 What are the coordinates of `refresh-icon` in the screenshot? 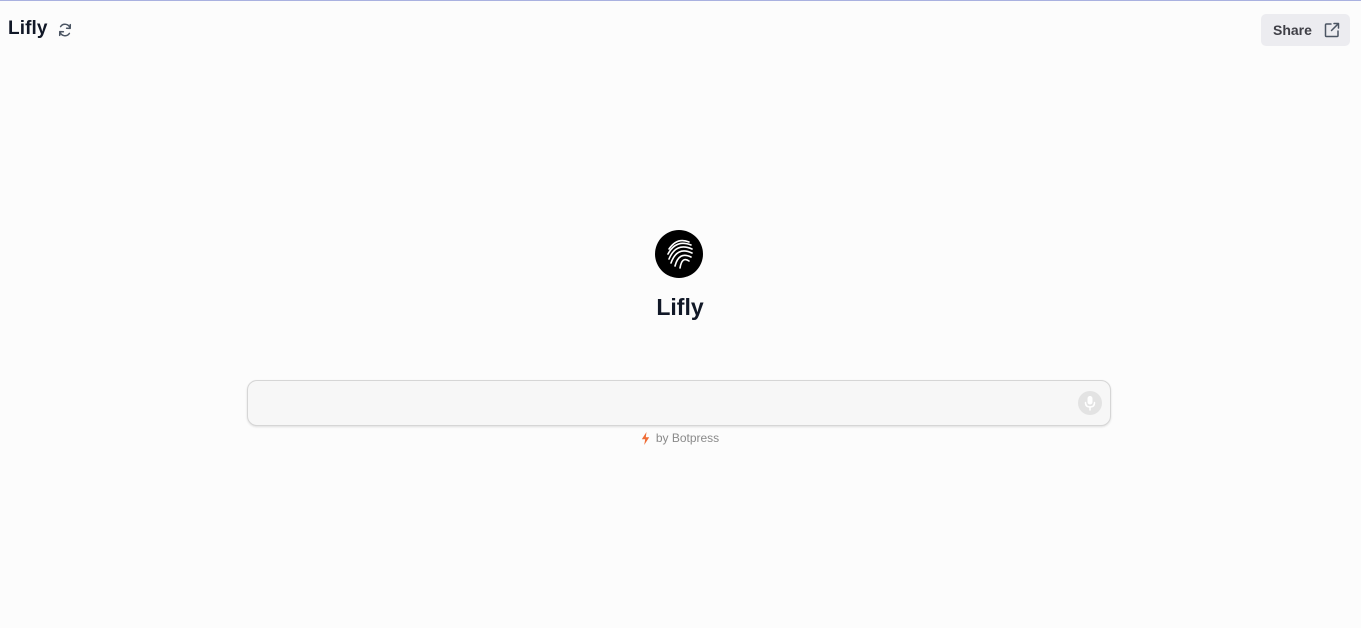 It's located at (65, 30).